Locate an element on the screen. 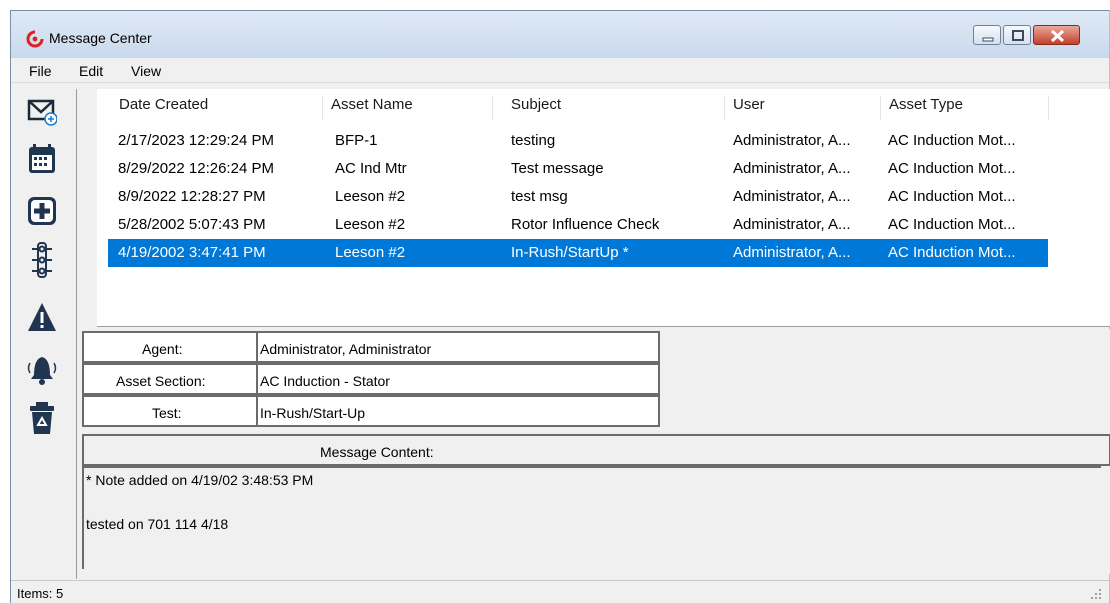 The width and height of the screenshot is (1110, 603). cell-subject: Rotor Influence Check is located at coordinates (585, 224).